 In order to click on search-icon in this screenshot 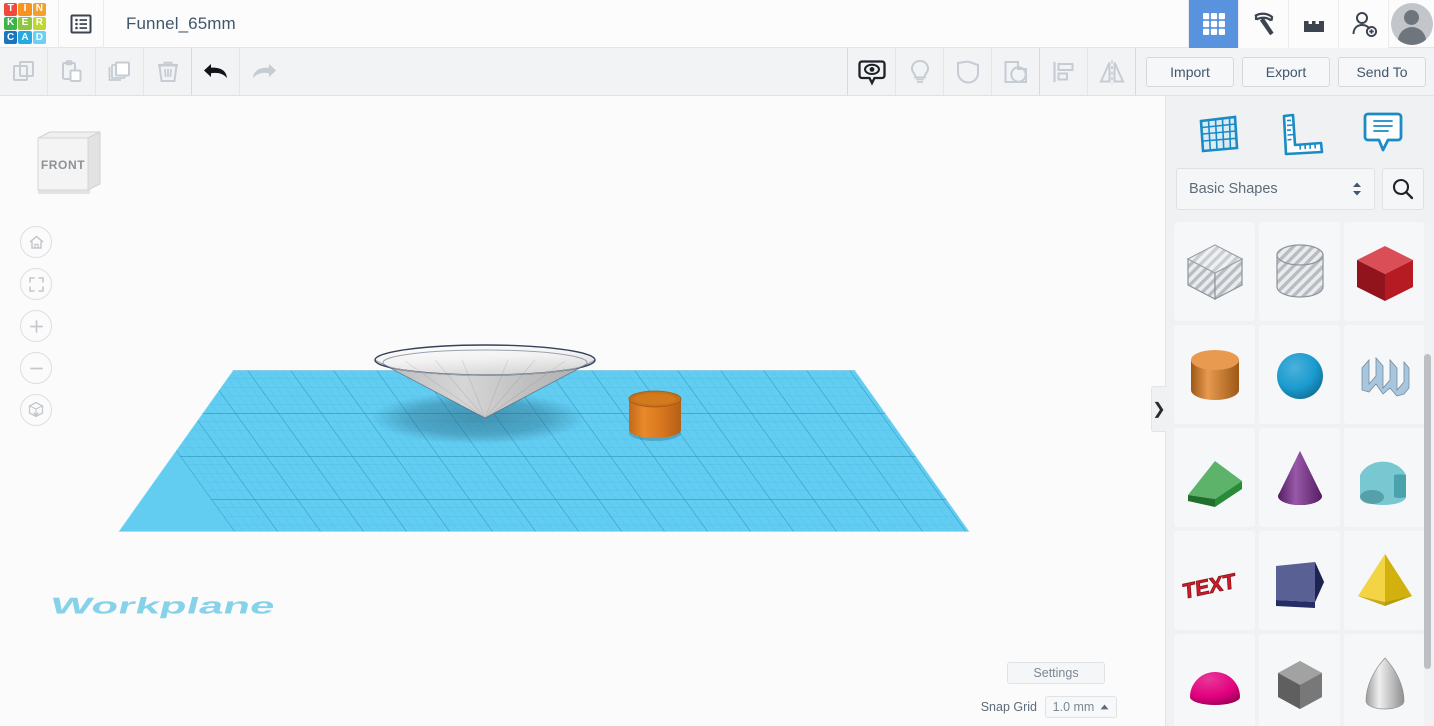, I will do `click(1403, 189)`.